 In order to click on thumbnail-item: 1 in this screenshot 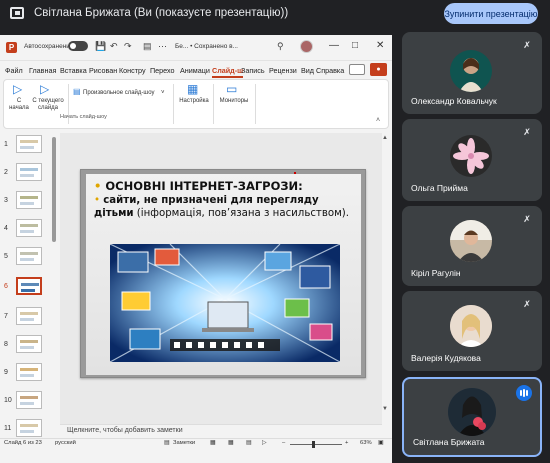, I will do `click(29, 146)`.